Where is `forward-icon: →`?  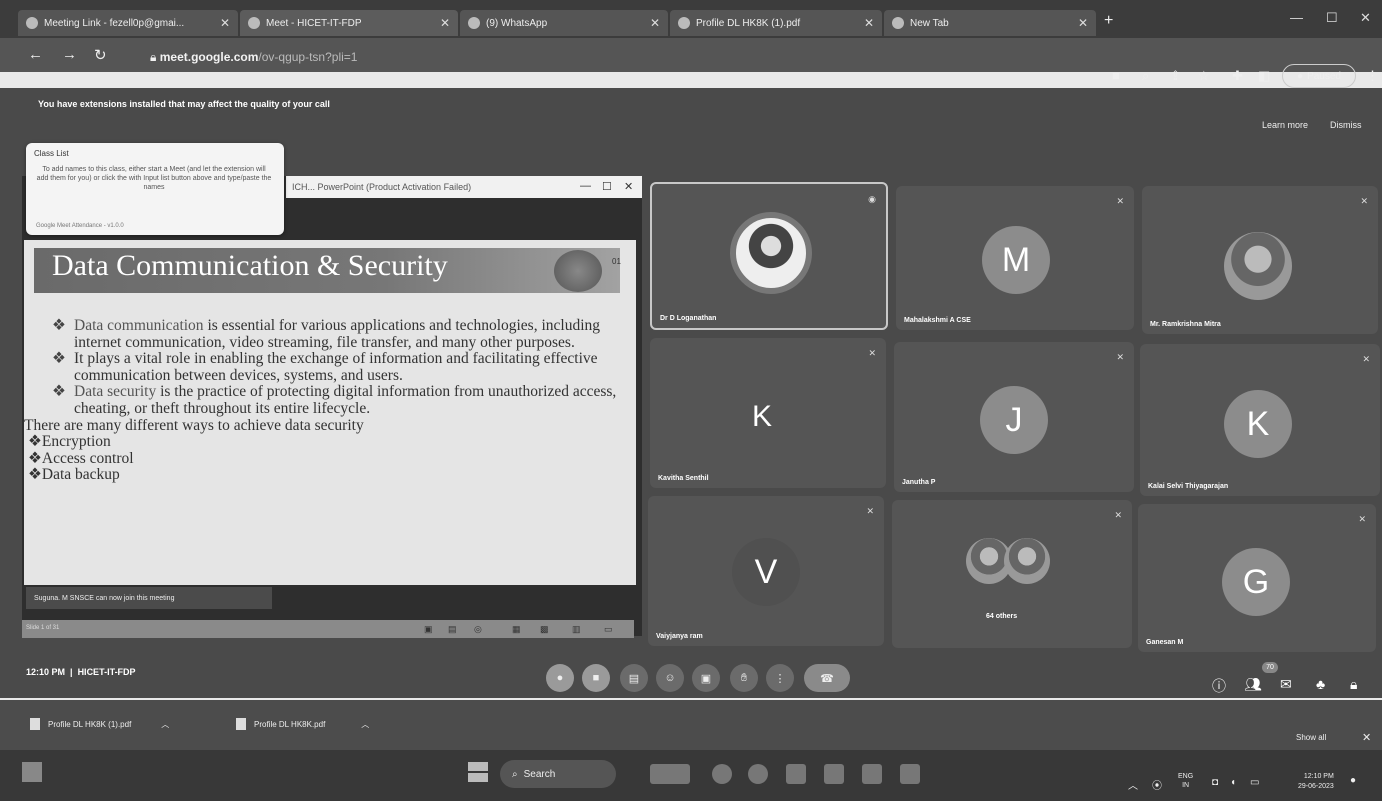 forward-icon: → is located at coordinates (69, 54).